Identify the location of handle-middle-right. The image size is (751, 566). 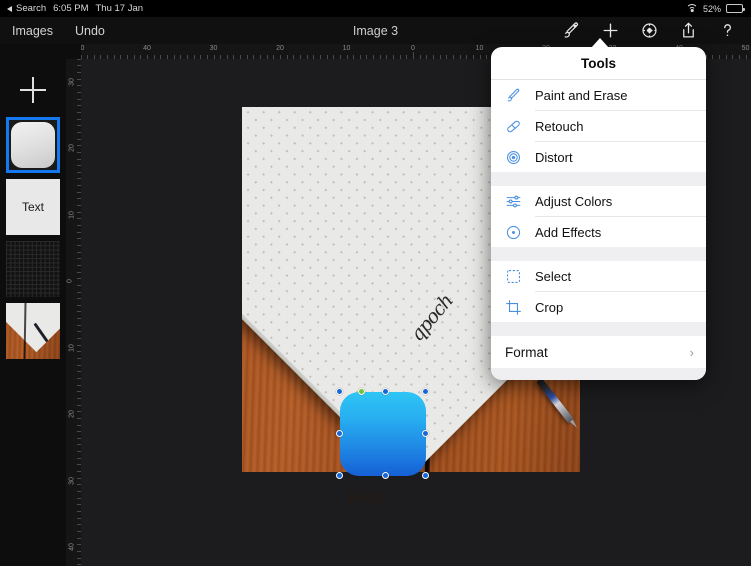
(425, 433).